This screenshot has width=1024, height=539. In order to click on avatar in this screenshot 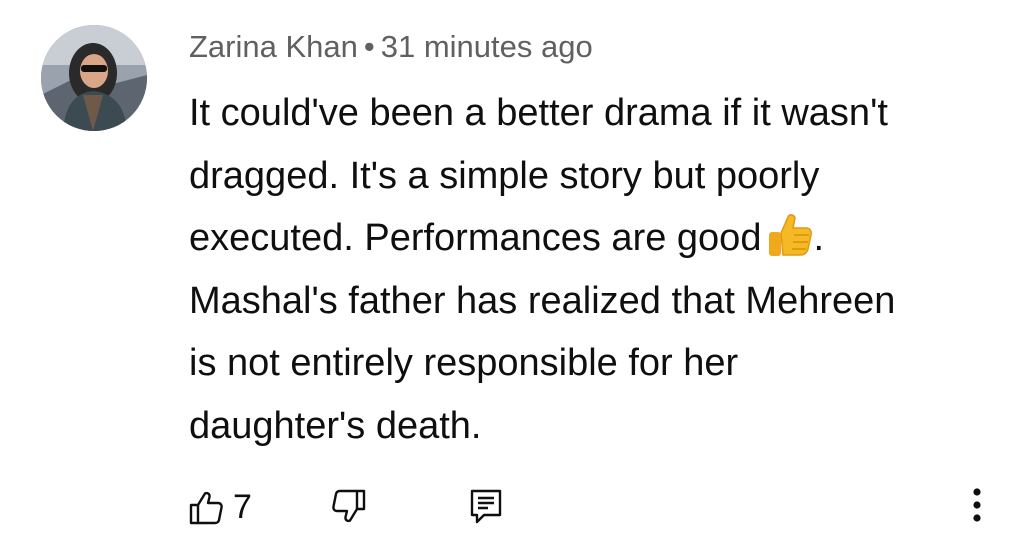, I will do `click(94, 78)`.